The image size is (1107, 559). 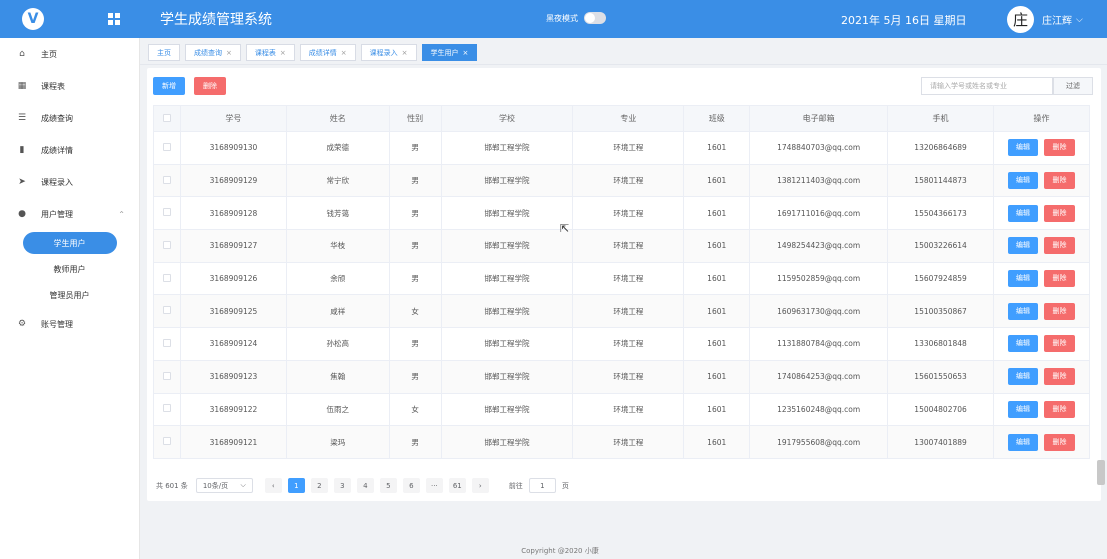 I want to click on page-number: 4, so click(x=365, y=485).